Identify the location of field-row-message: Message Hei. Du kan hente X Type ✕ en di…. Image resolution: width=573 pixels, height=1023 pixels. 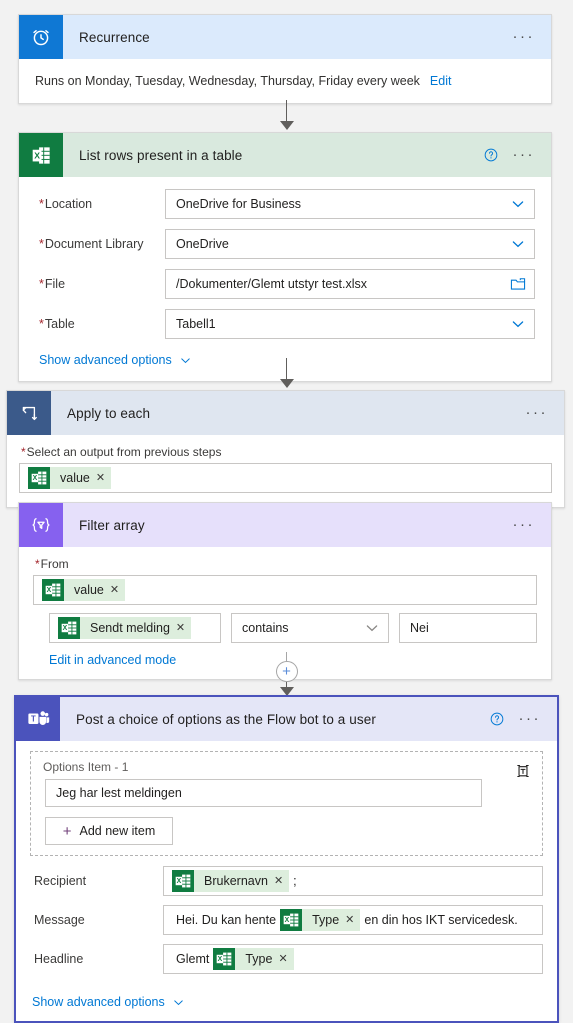
(286, 920).